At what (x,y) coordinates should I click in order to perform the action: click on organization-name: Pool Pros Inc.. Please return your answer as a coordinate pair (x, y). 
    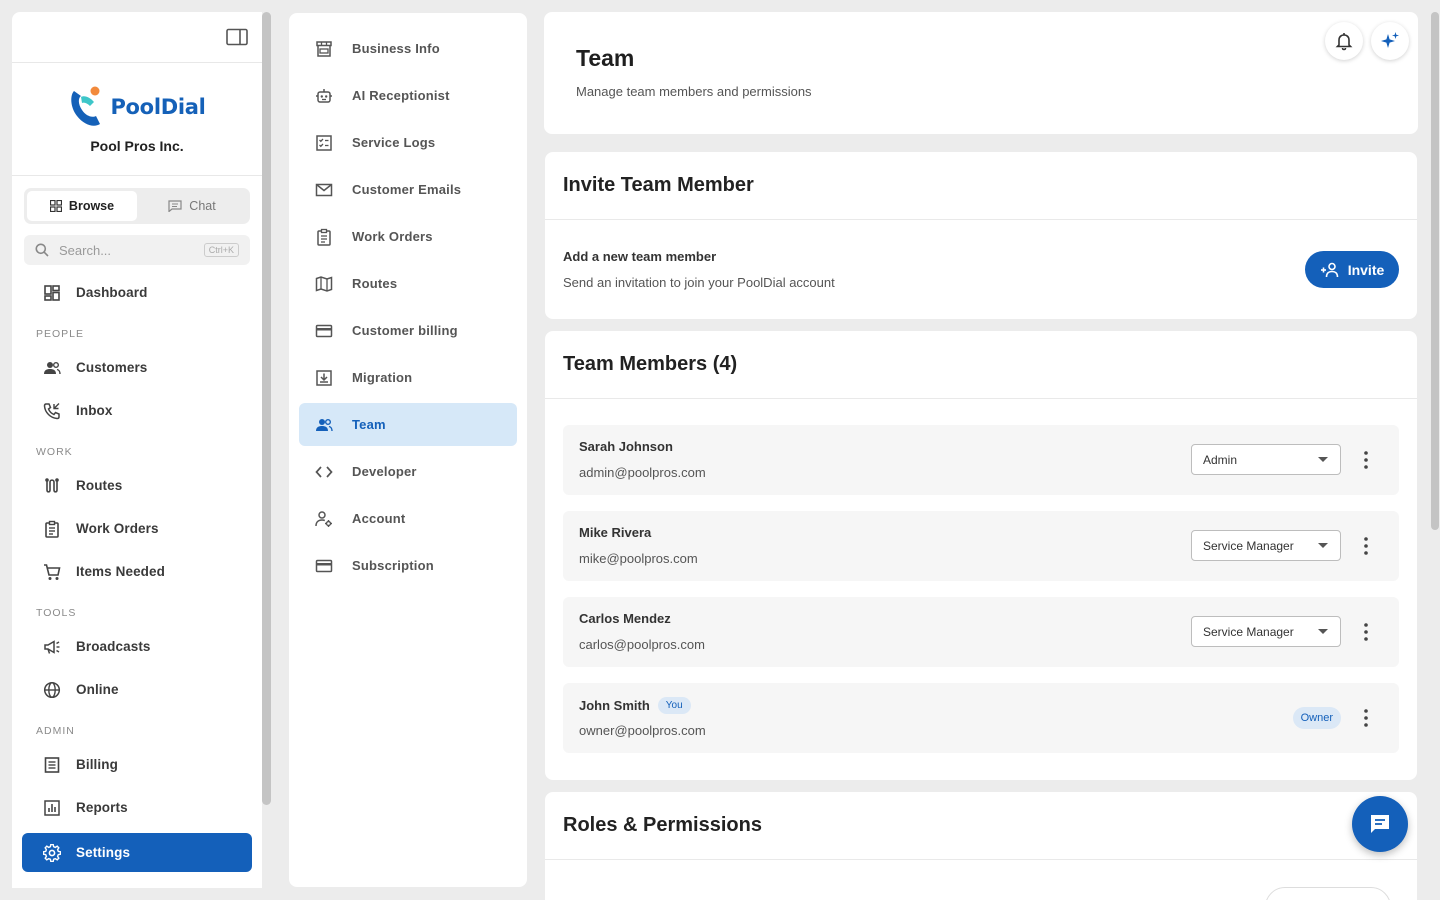
    Looking at the image, I should click on (137, 146).